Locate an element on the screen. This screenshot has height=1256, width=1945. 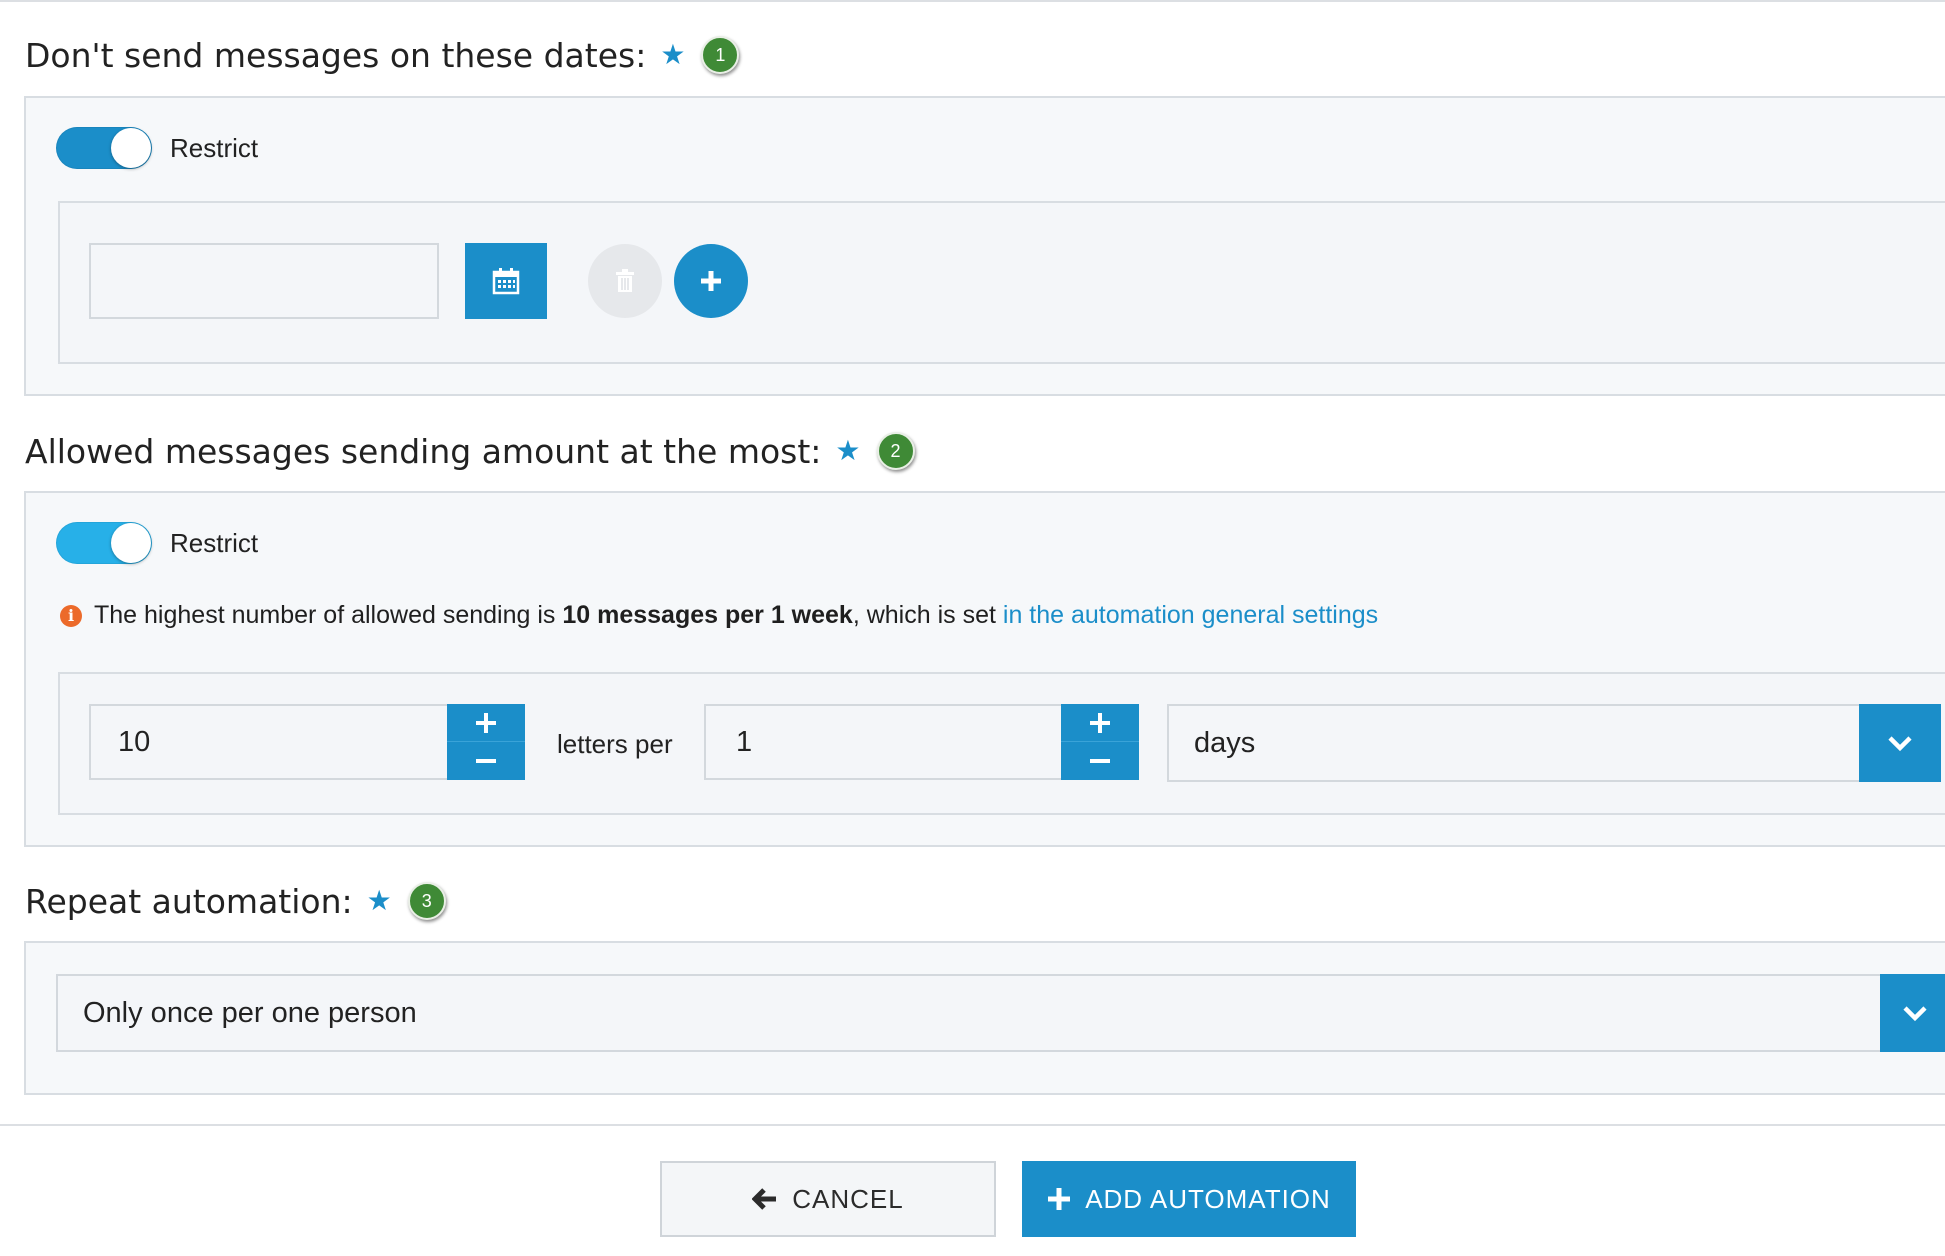
add-automation-label: ADD AUTOMATION is located at coordinates (1208, 1198).